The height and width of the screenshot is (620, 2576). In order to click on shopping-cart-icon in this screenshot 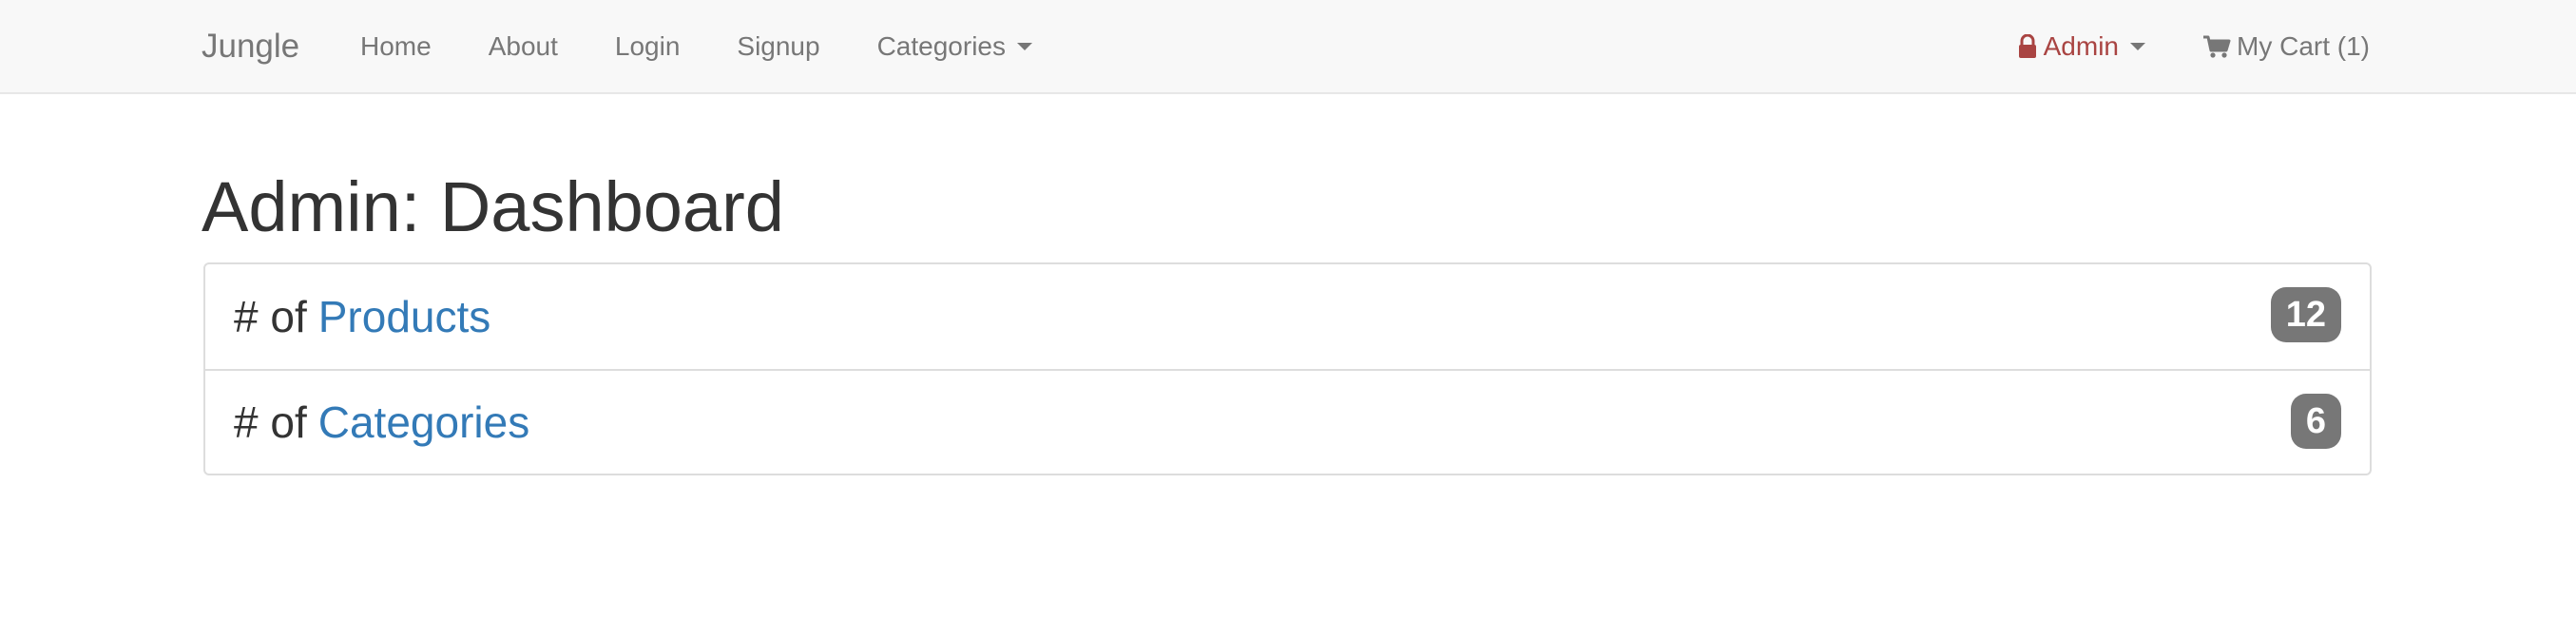, I will do `click(2216, 46)`.